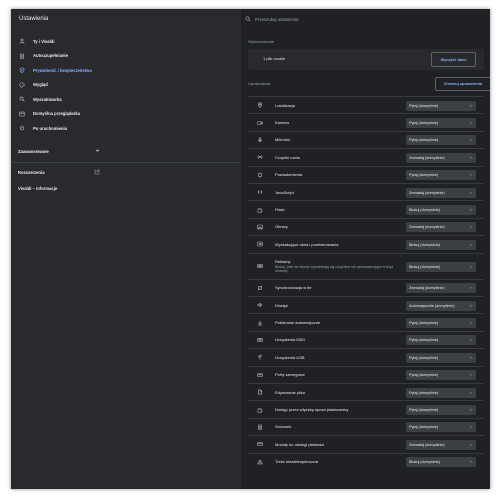 This screenshot has height=500, width=503. Describe the element at coordinates (44, 41) in the screenshot. I see `sidebar-item-label: Ty i Vivaldi` at that location.